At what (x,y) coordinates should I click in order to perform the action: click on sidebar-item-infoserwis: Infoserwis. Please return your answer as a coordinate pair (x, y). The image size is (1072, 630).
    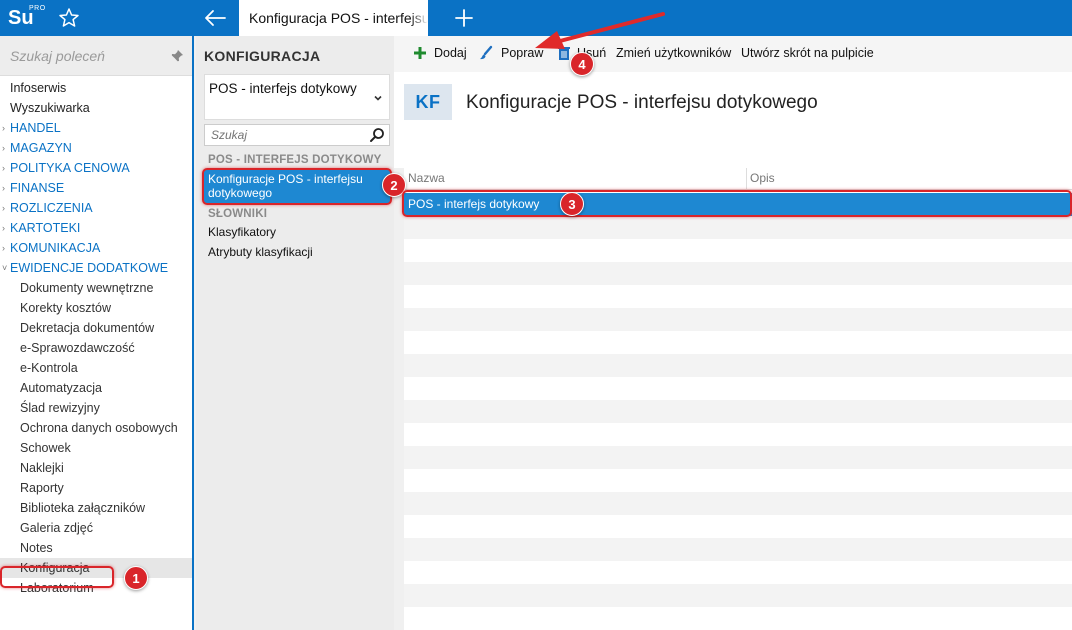
    Looking at the image, I should click on (96, 88).